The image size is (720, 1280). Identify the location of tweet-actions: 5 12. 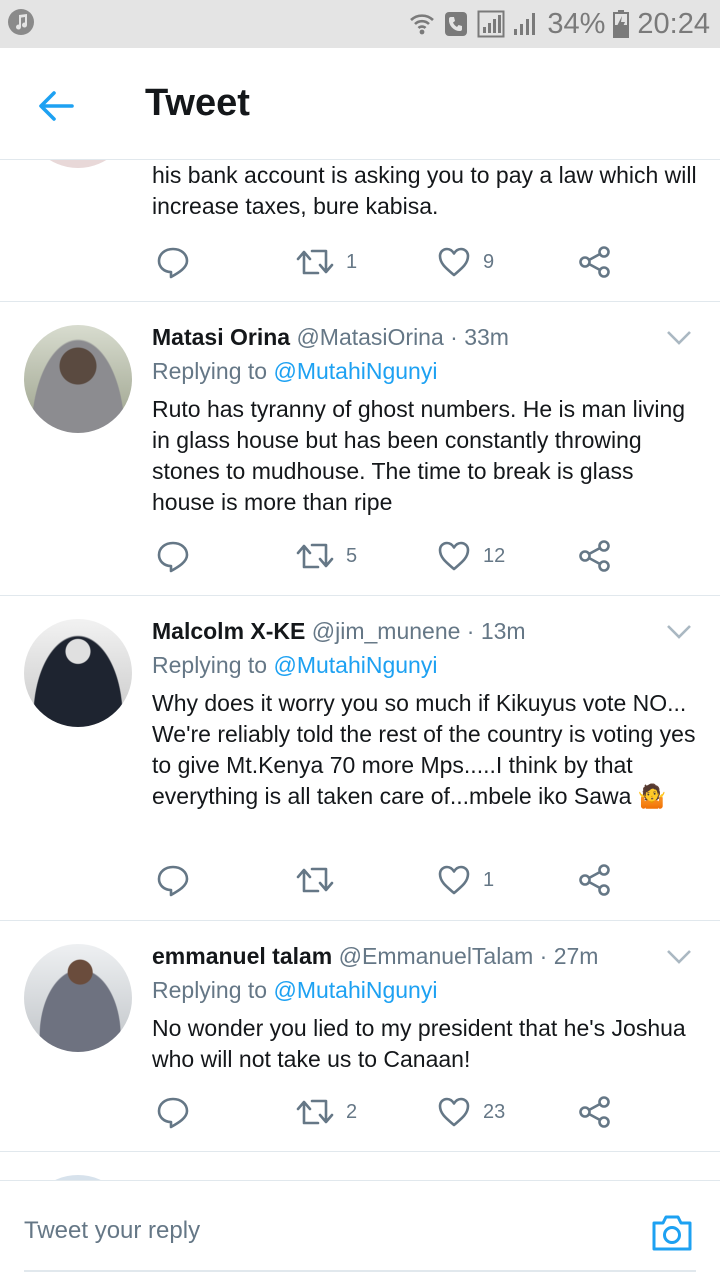
(387, 556).